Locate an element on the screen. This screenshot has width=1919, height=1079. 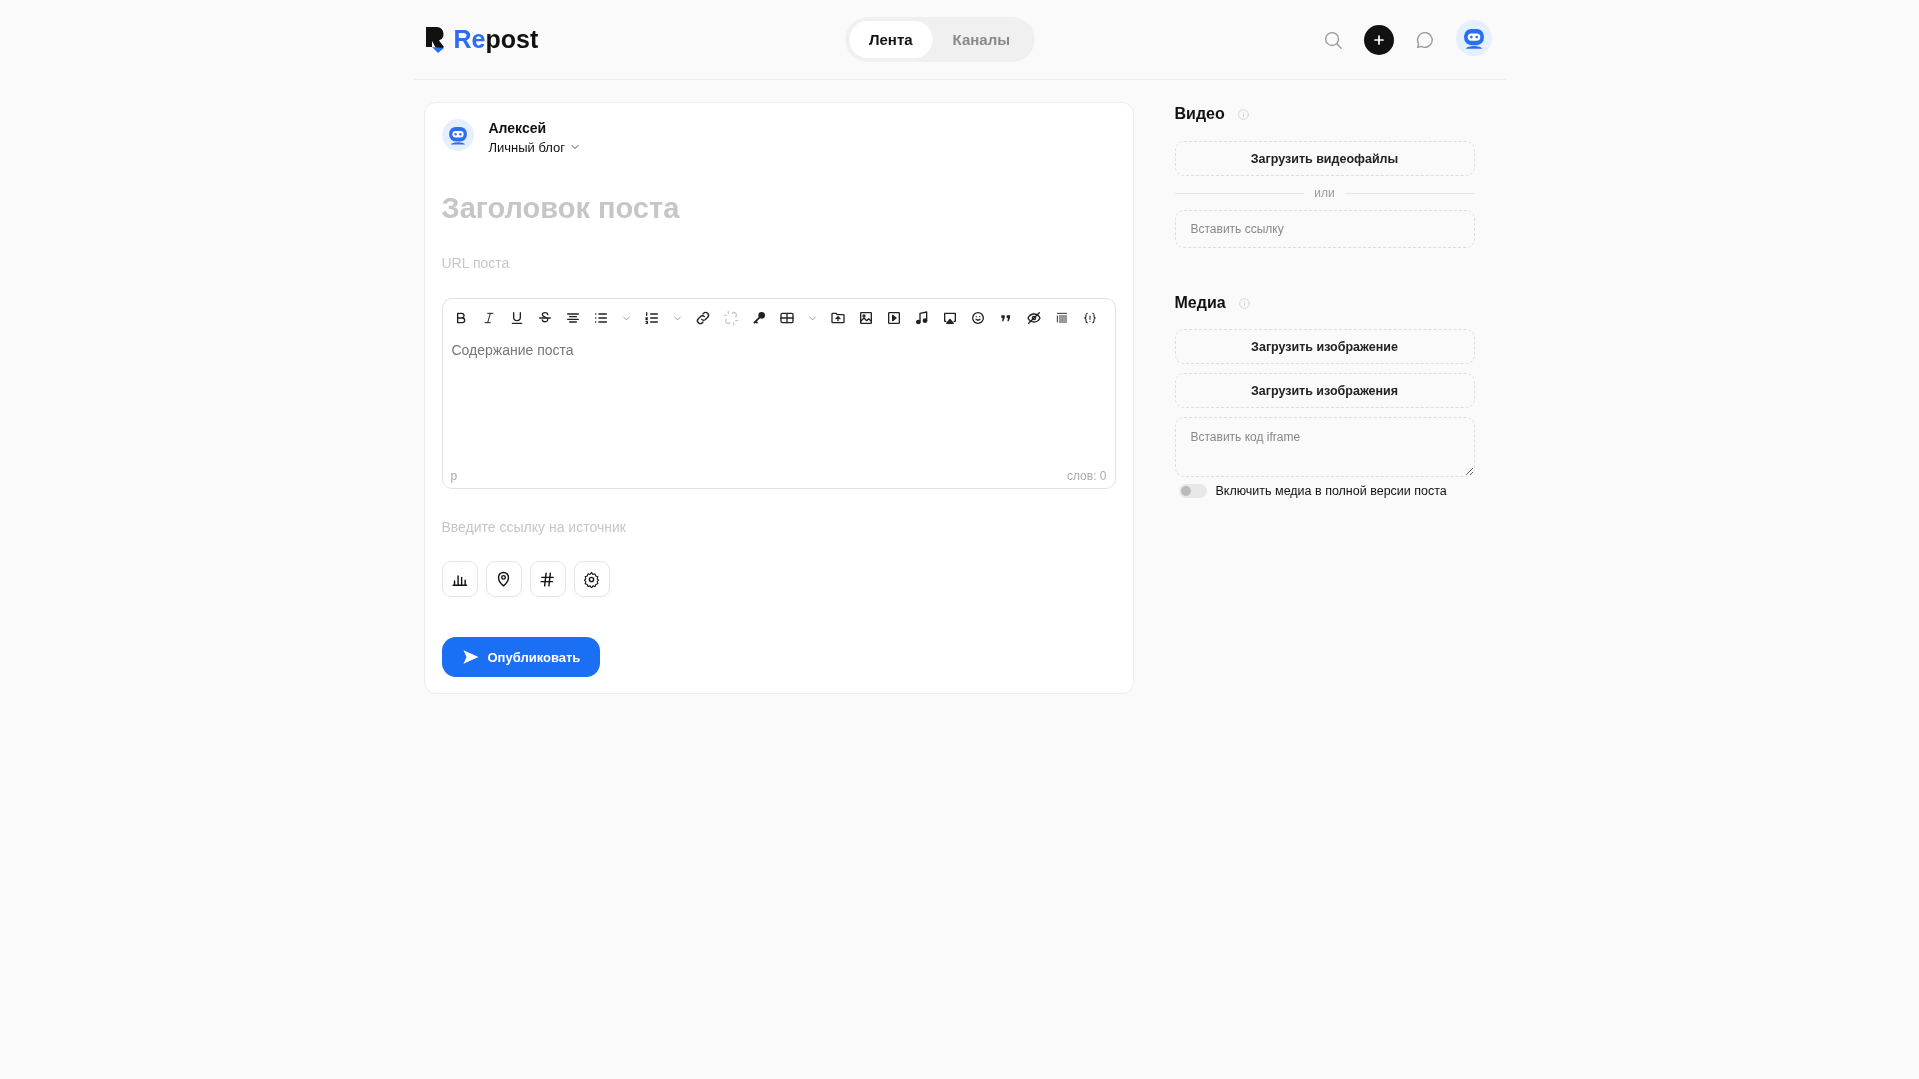
publish-button: Опубликовать is located at coordinates (521, 657).